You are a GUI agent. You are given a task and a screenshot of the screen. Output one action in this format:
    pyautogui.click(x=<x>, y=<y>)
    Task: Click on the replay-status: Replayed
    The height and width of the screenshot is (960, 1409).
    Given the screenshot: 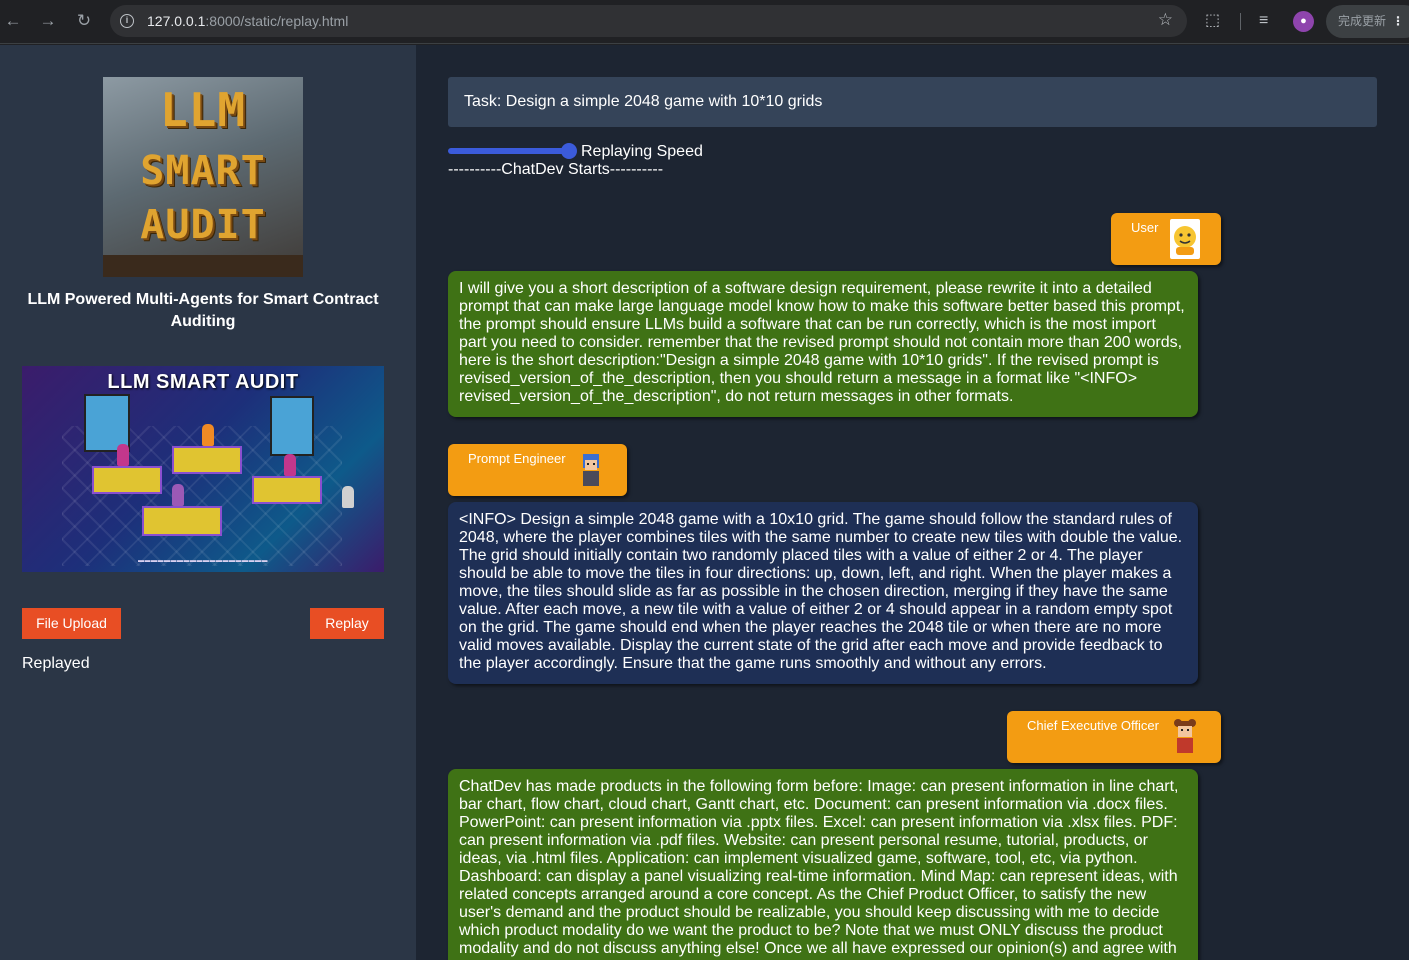 What is the action you would take?
    pyautogui.click(x=56, y=663)
    